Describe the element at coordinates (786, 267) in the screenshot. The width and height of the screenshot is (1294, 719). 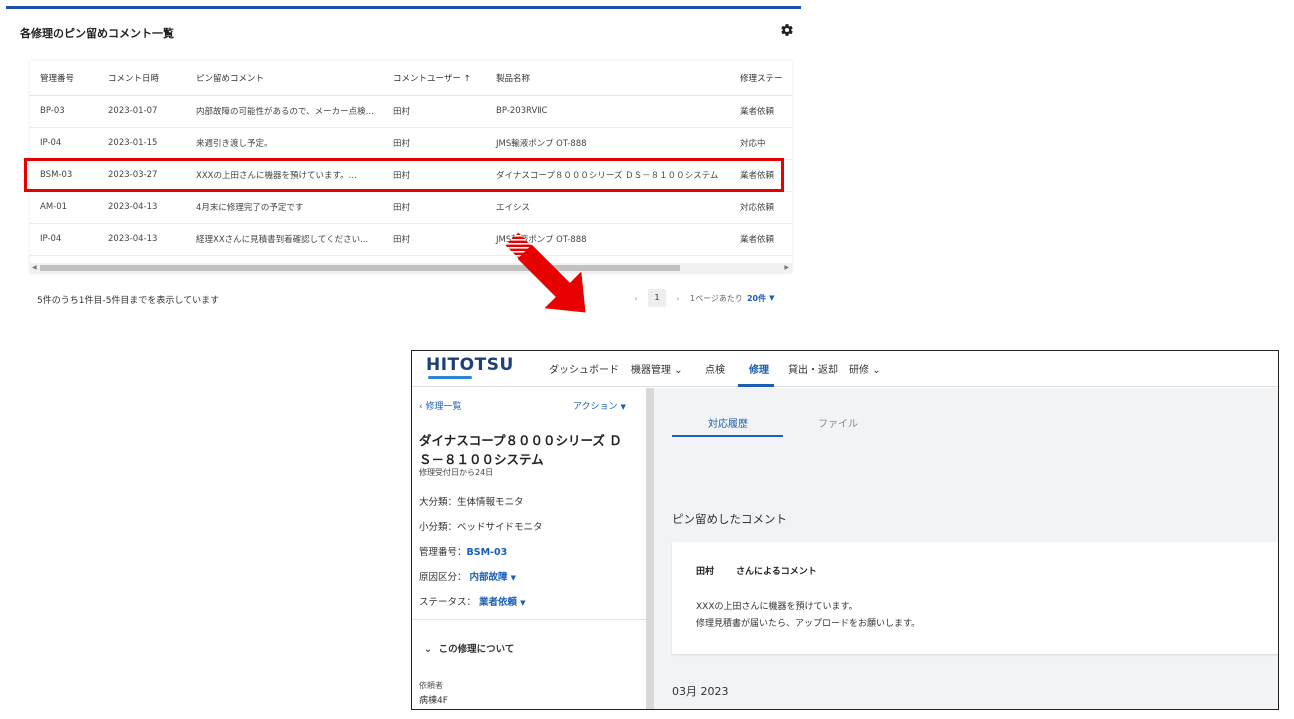
I see `scroll-right-icon: ▶` at that location.